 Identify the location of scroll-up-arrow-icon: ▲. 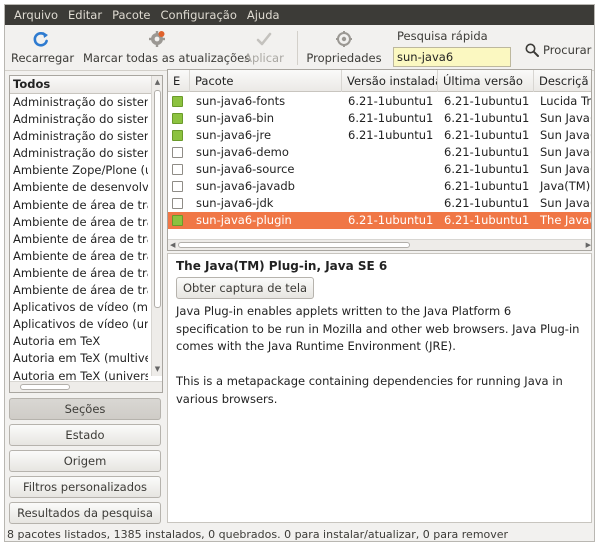
(157, 82).